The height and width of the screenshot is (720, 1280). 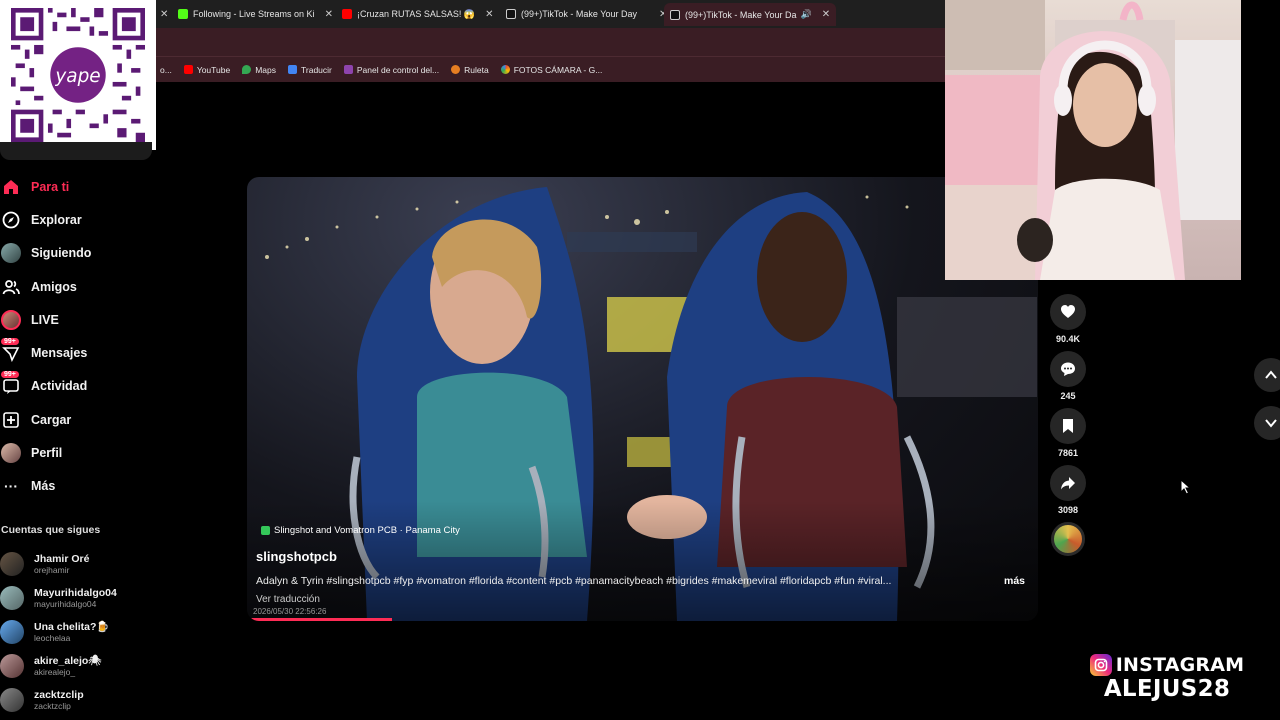 What do you see at coordinates (75, 419) in the screenshot?
I see `sidebar-item-cargar: Cargar` at bounding box center [75, 419].